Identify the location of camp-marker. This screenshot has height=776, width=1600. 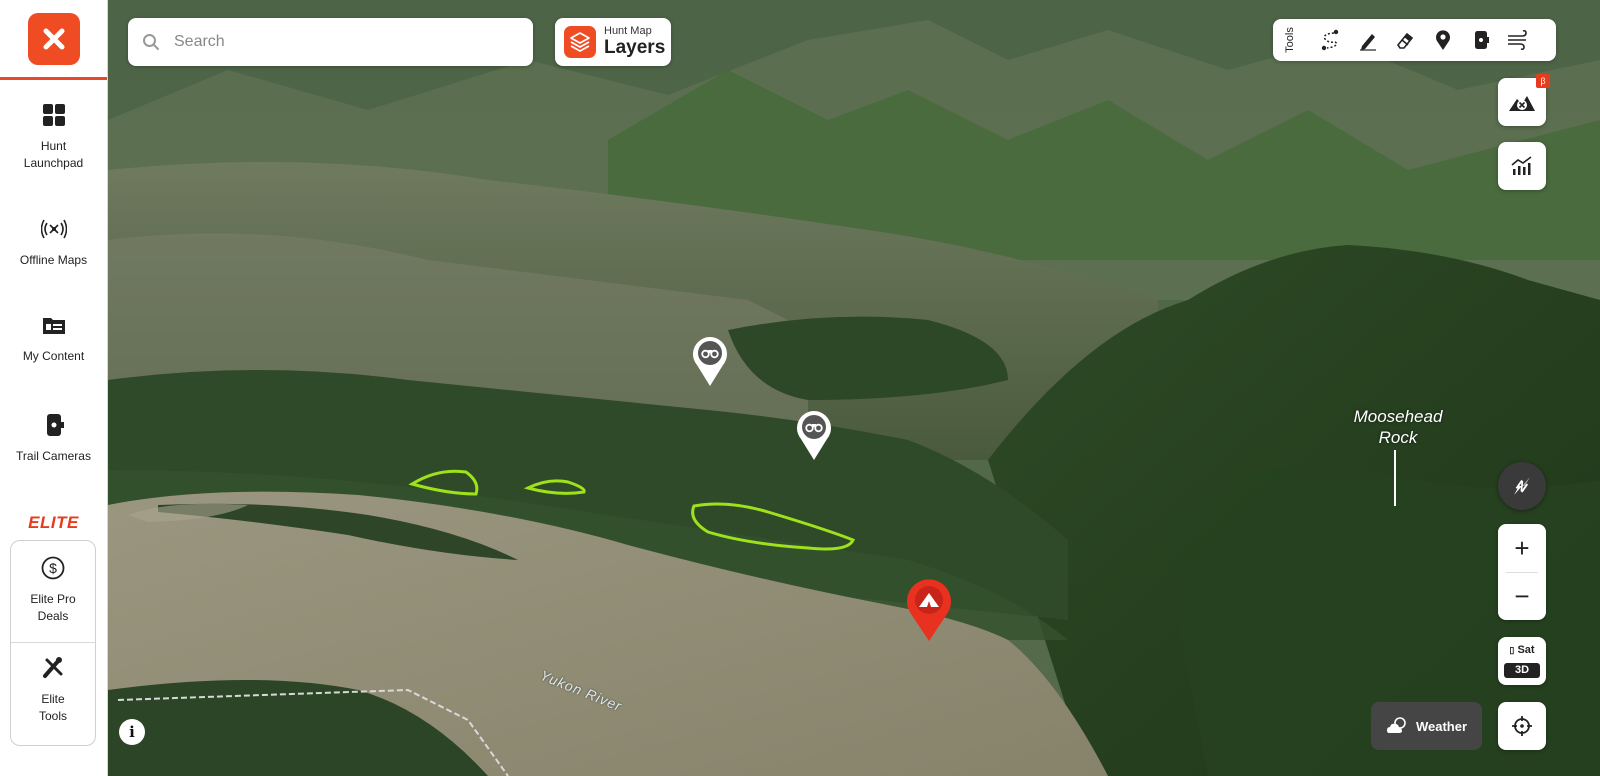
(929, 612).